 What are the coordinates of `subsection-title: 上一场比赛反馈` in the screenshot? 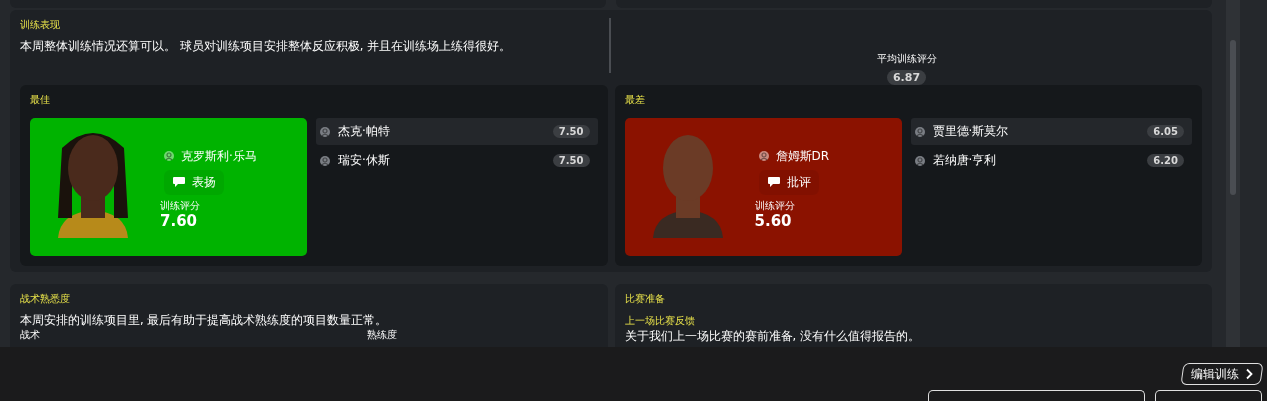 It's located at (660, 321).